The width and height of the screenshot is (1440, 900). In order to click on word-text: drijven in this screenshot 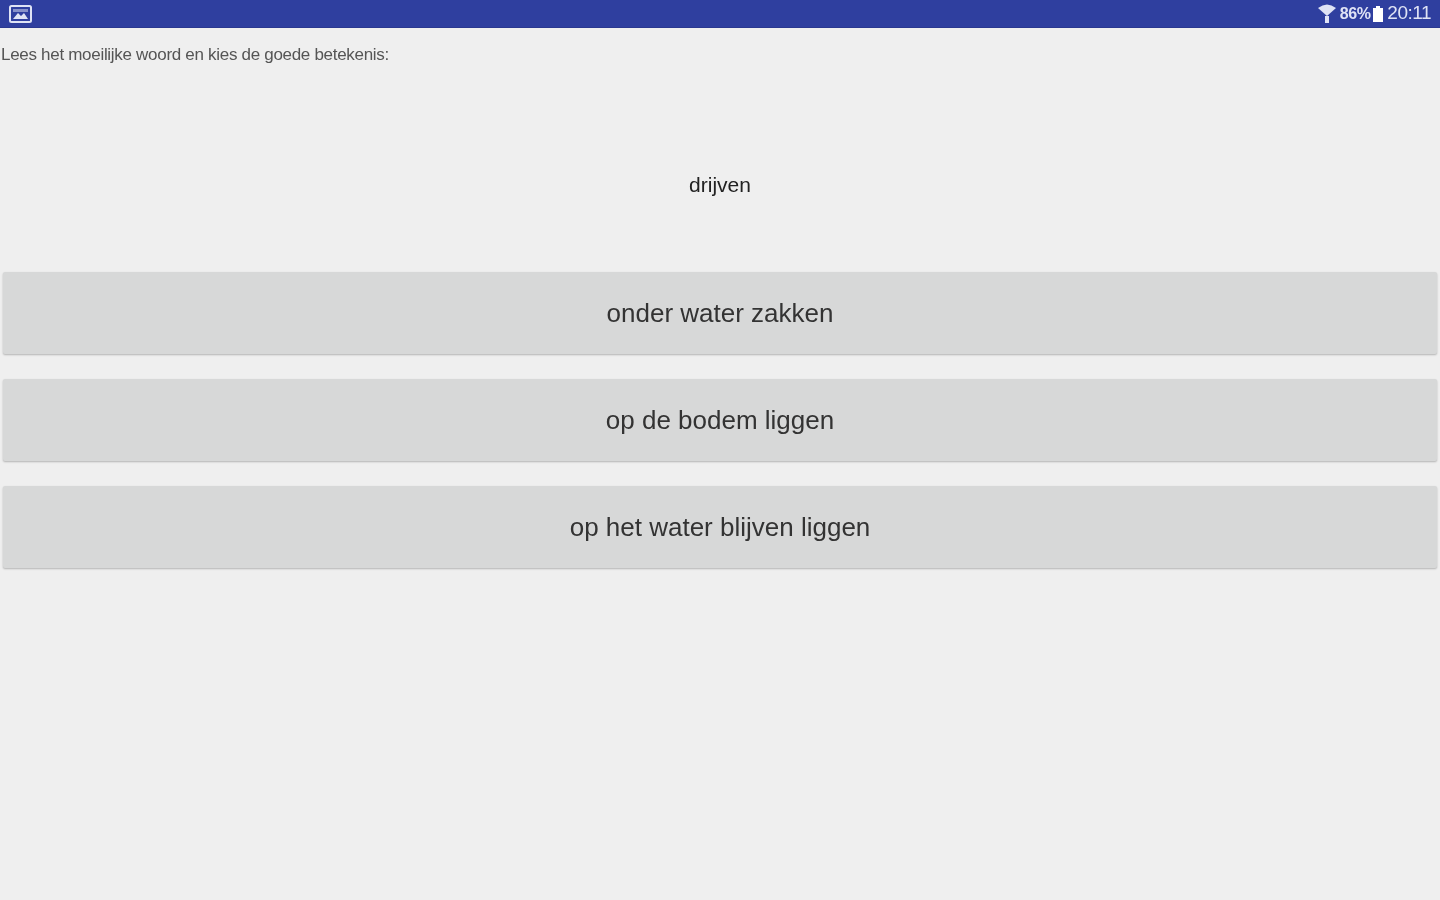, I will do `click(720, 185)`.